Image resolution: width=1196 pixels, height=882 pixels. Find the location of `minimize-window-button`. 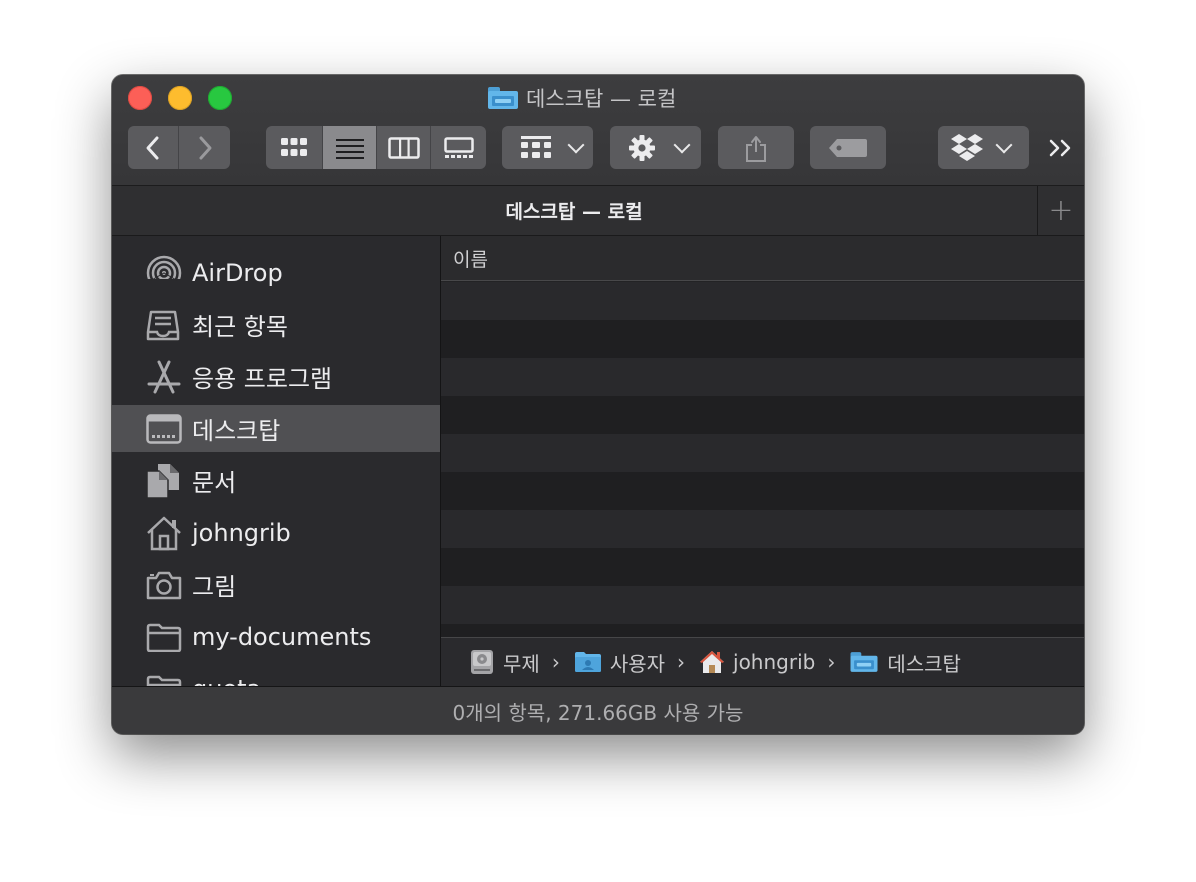

minimize-window-button is located at coordinates (180, 98).